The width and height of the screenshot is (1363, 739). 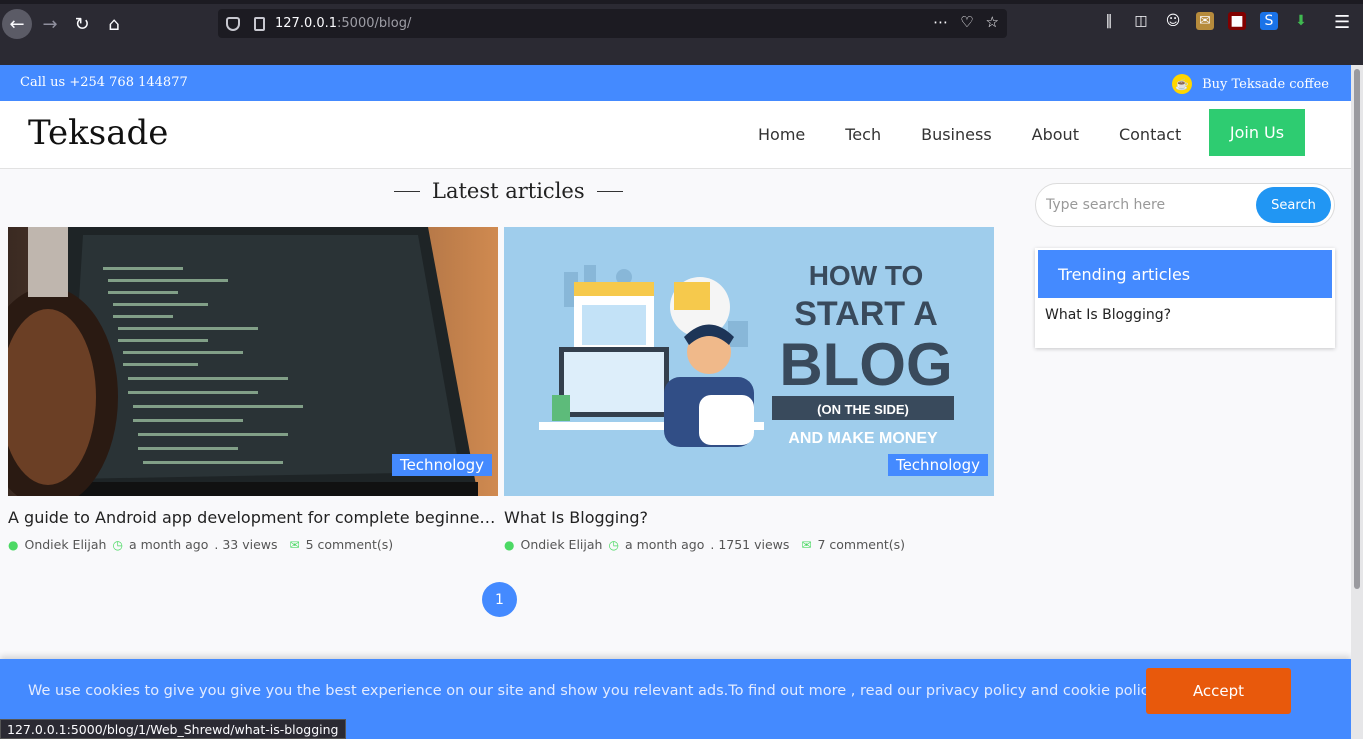 I want to click on library-icon: ‖, so click(x=1109, y=21).